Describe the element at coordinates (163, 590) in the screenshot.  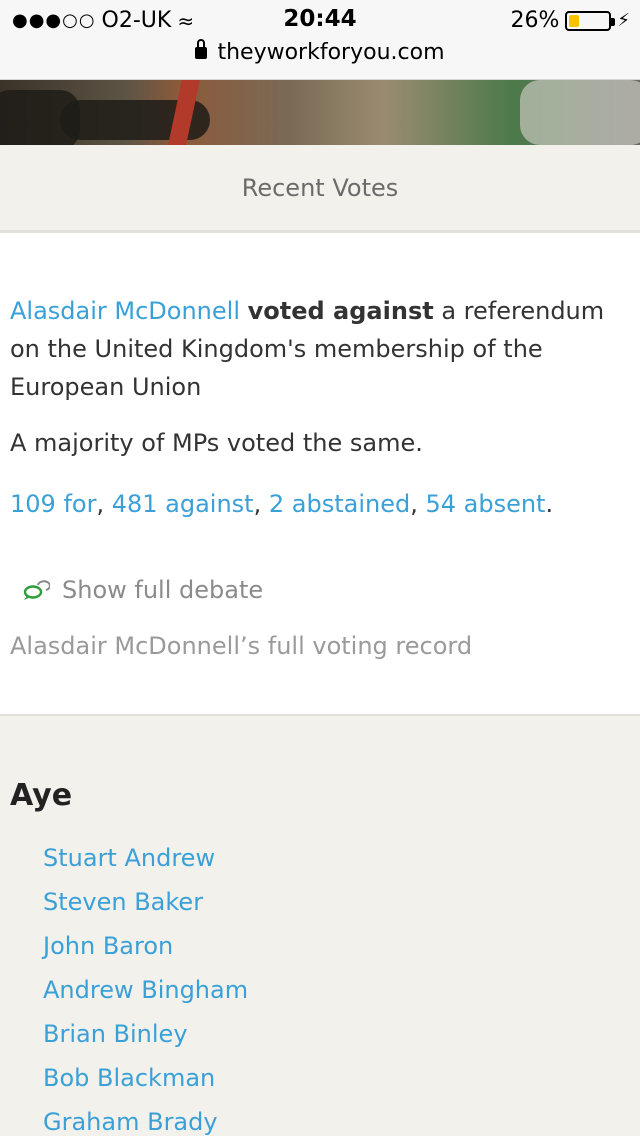
I see `show-full-debate-label: Show full debate` at that location.